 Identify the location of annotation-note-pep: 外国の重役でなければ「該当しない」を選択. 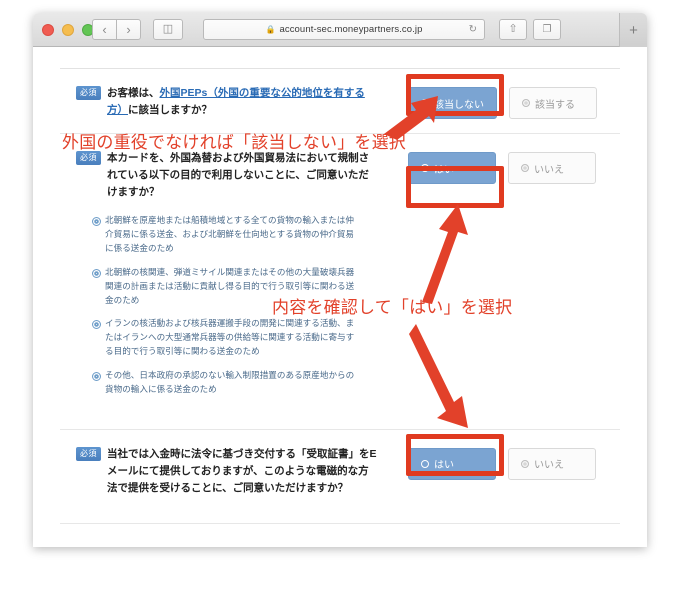
(234, 142).